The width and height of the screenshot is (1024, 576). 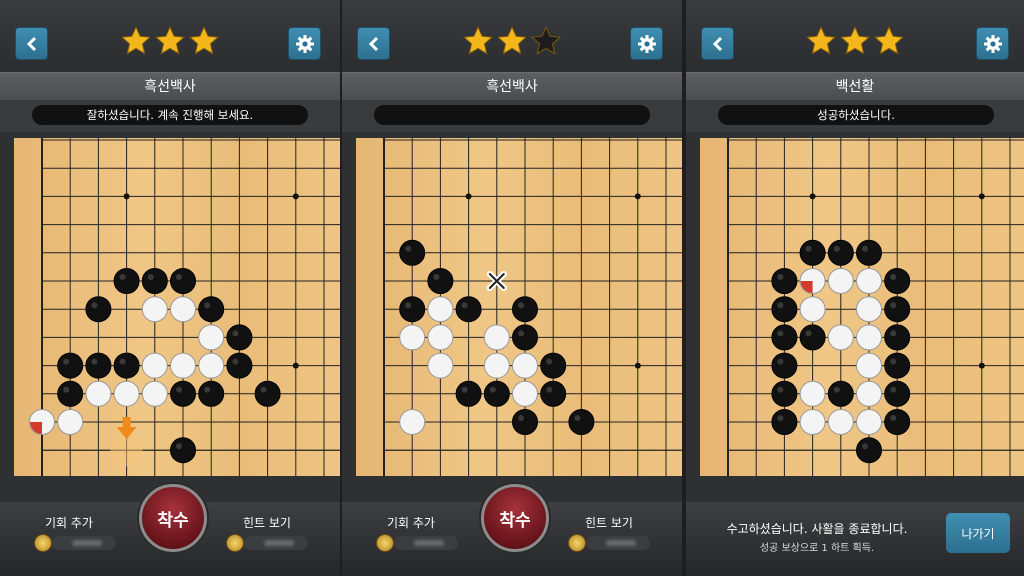 I want to click on exit-button: 나가기, so click(x=978, y=533).